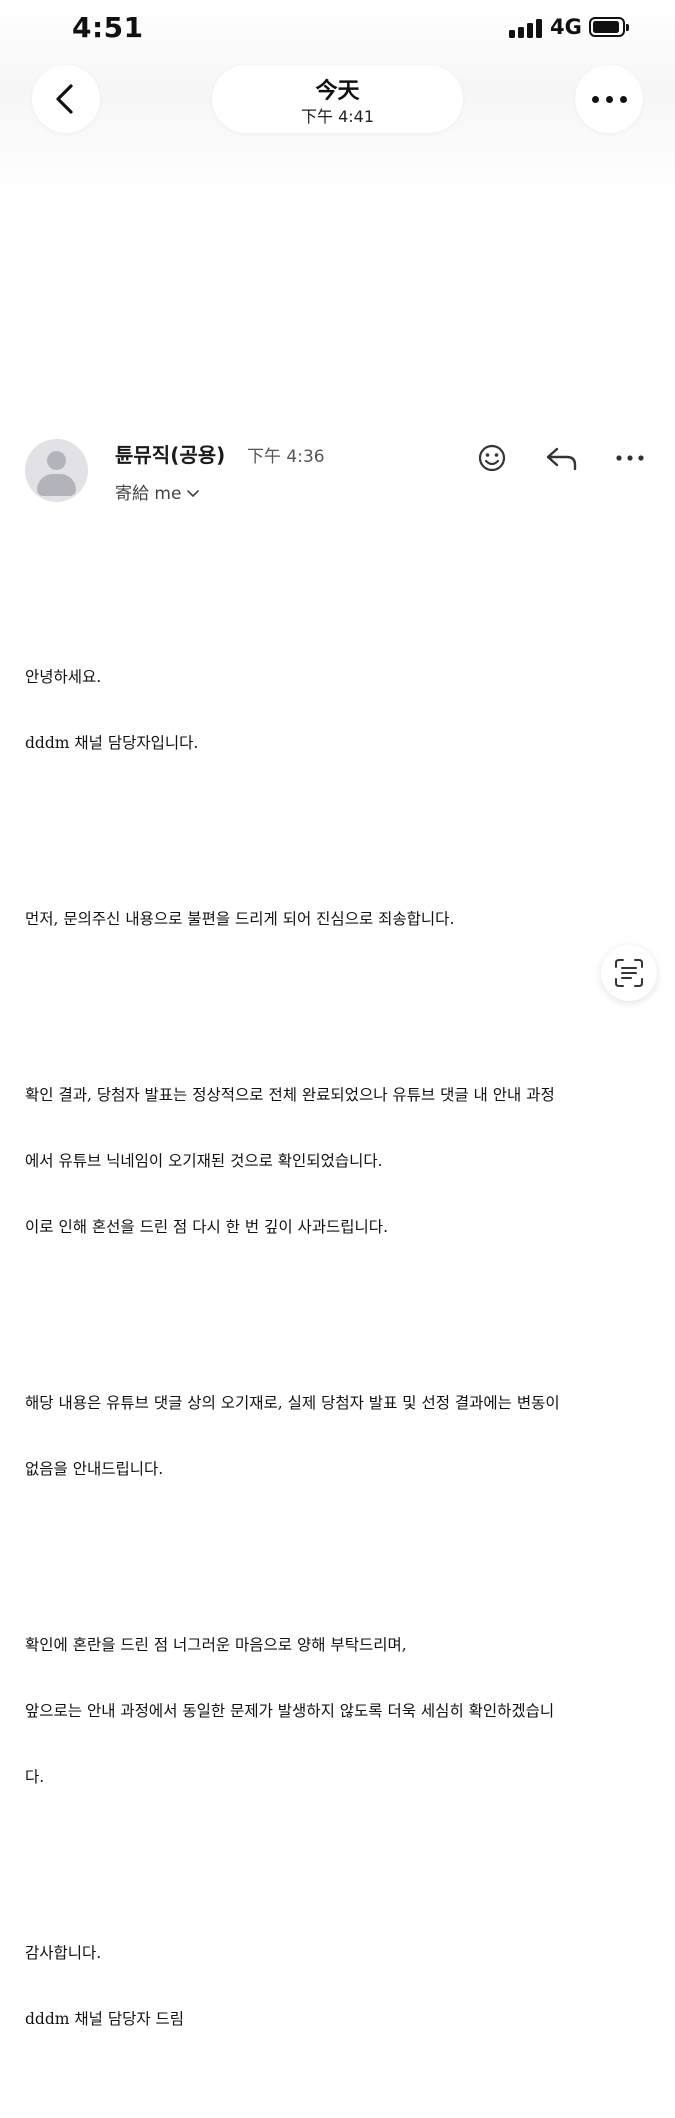  What do you see at coordinates (526, 28) in the screenshot?
I see `signal-strength-icon` at bounding box center [526, 28].